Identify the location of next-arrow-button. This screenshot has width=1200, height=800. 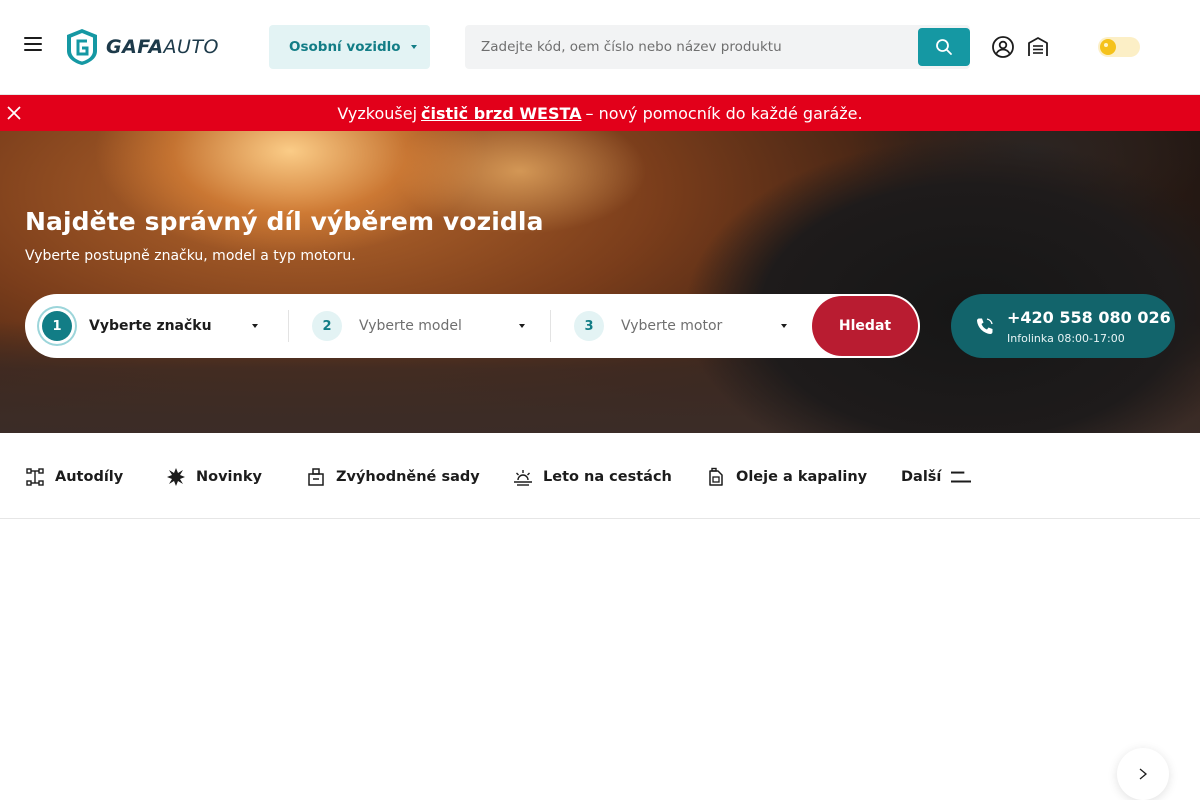
(1143, 774).